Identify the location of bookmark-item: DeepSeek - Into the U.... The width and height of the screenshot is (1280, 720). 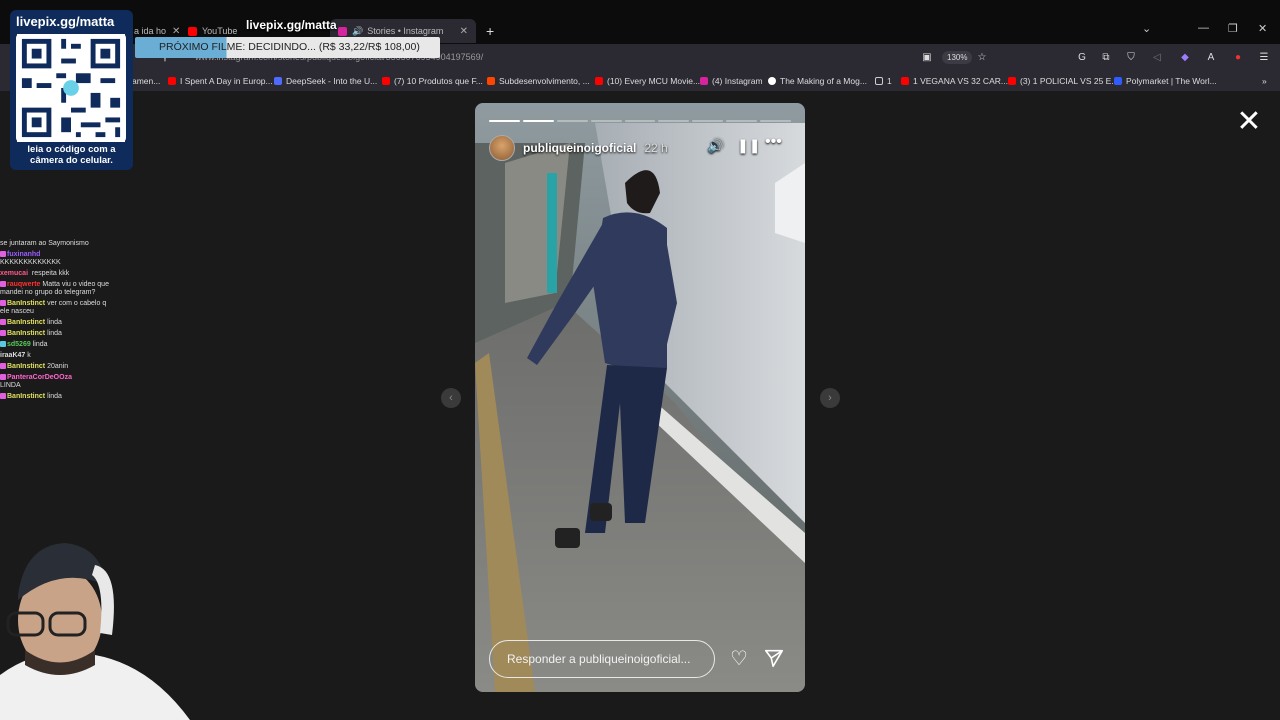
(325, 81).